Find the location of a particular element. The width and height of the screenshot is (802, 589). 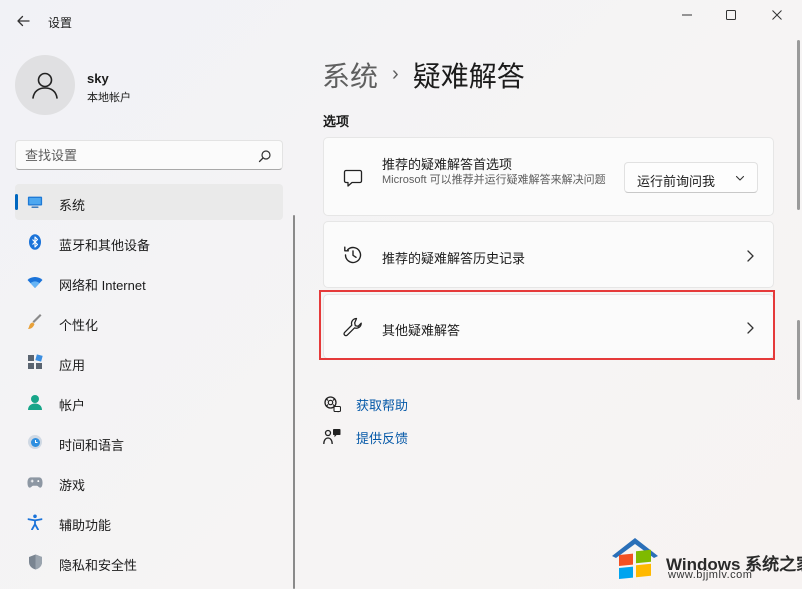

sidebar-item-label: 系统 is located at coordinates (72, 205).